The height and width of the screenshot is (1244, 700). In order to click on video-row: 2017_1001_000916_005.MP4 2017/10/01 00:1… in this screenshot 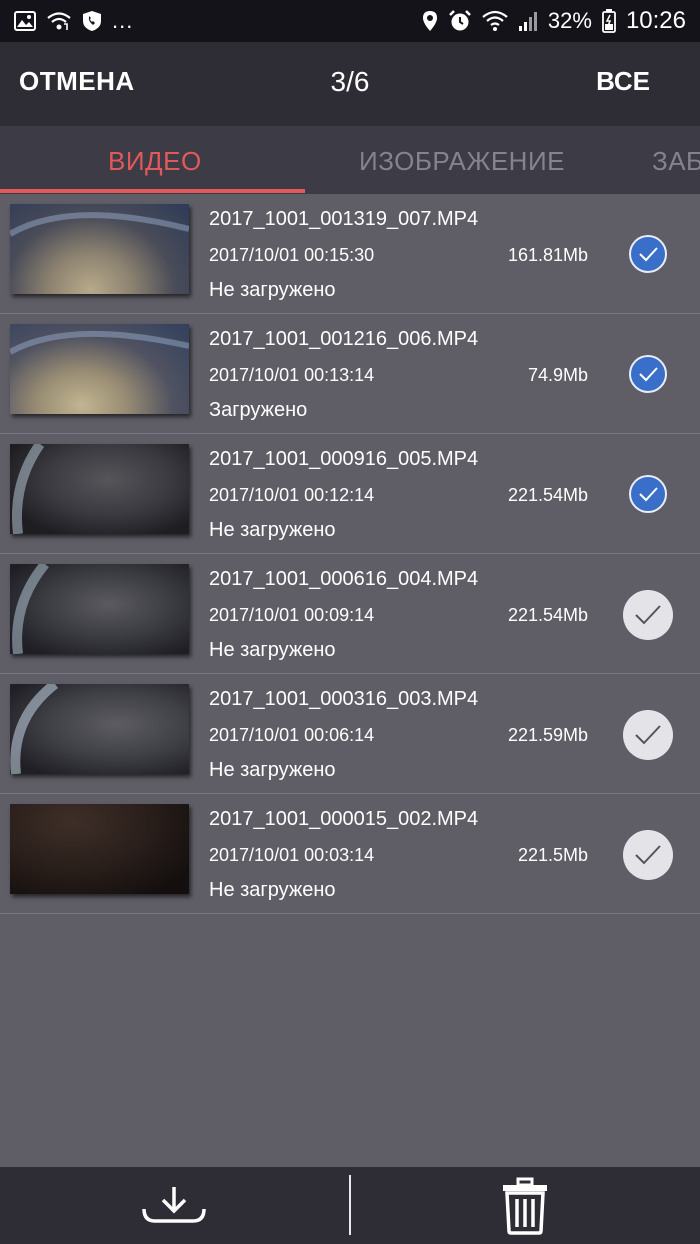, I will do `click(350, 494)`.